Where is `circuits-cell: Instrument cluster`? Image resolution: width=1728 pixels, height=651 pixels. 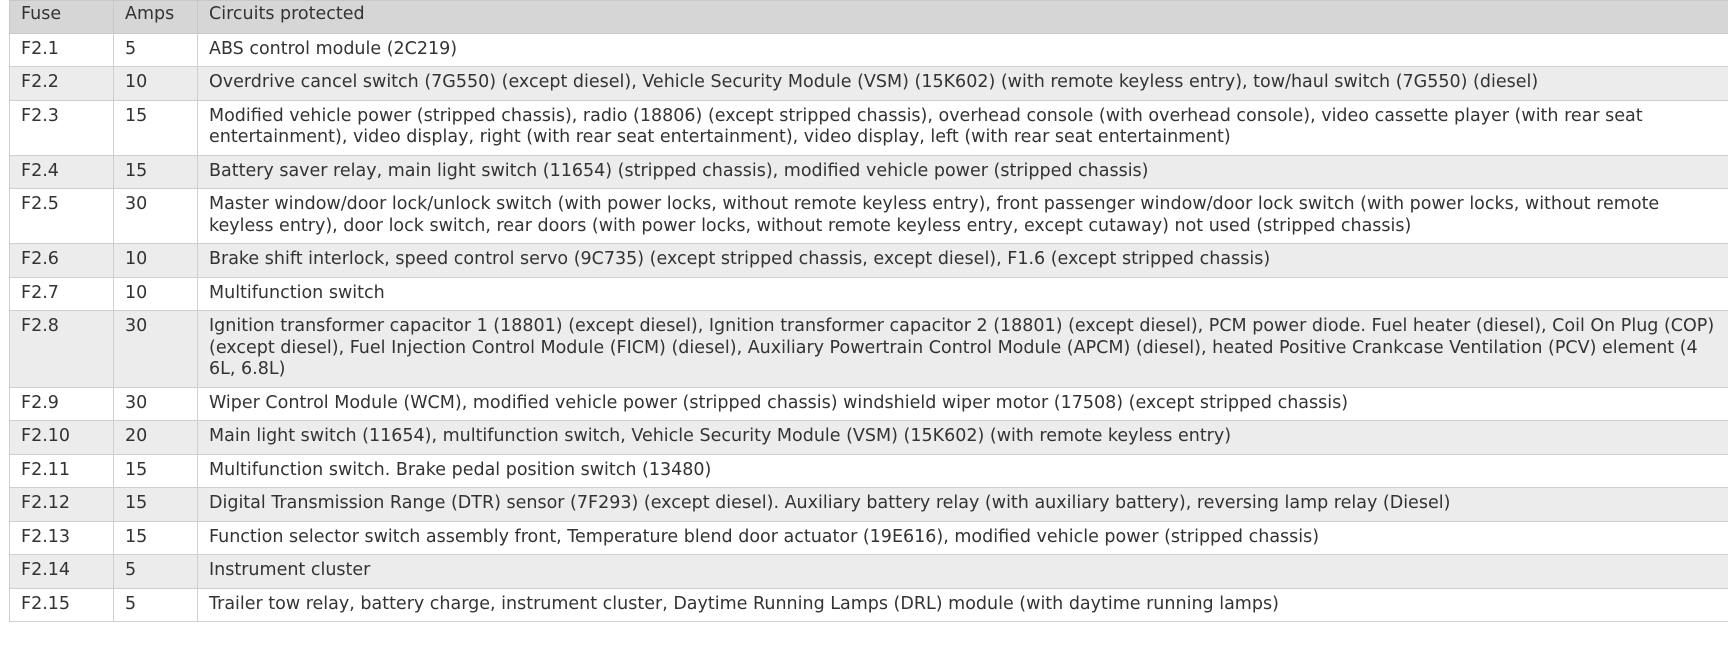
circuits-cell: Instrument cluster is located at coordinates (962, 571).